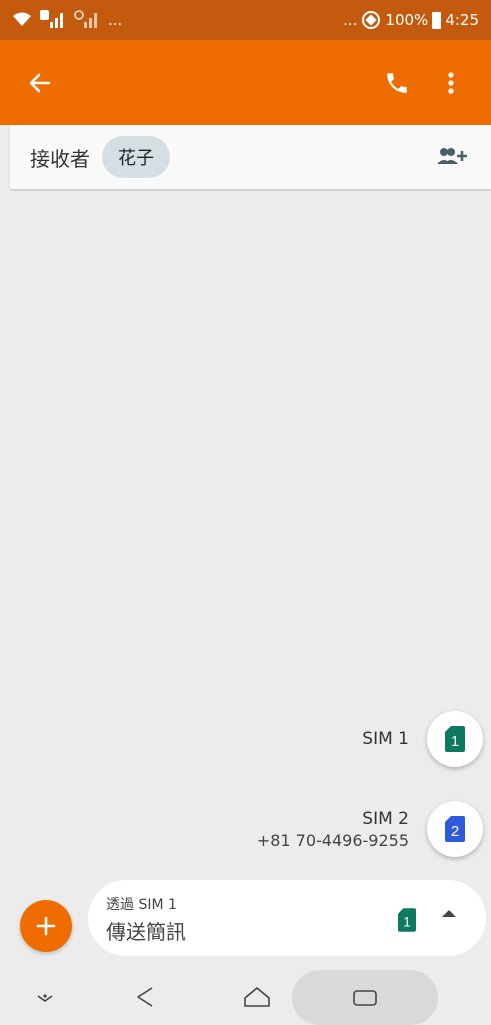 The image size is (491, 1025). What do you see at coordinates (245, 20) in the screenshot?
I see `status-bar: ... ... 100% 4:25` at bounding box center [245, 20].